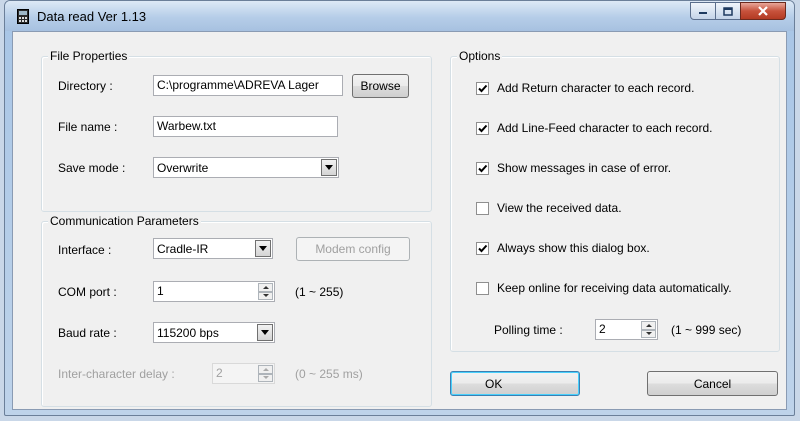 This screenshot has height=421, width=800. I want to click on browse-button-label: Browse, so click(380, 86).